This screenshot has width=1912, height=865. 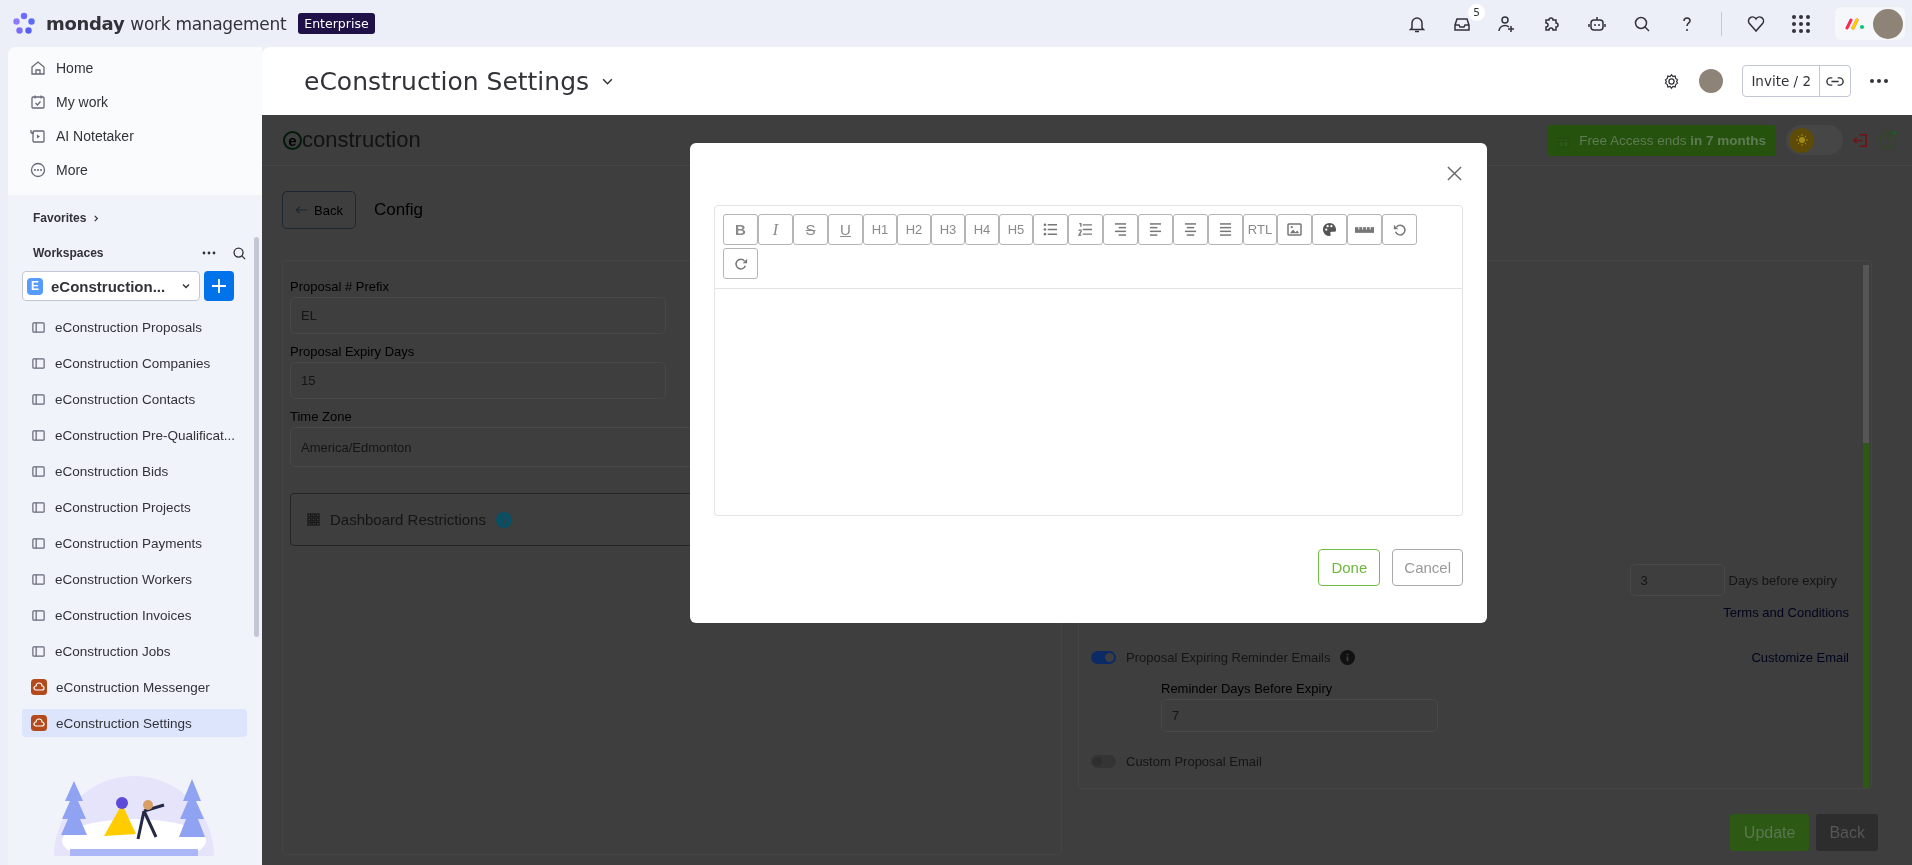 What do you see at coordinates (353, 351) in the screenshot?
I see `field-label: Proposal Expiry Days` at bounding box center [353, 351].